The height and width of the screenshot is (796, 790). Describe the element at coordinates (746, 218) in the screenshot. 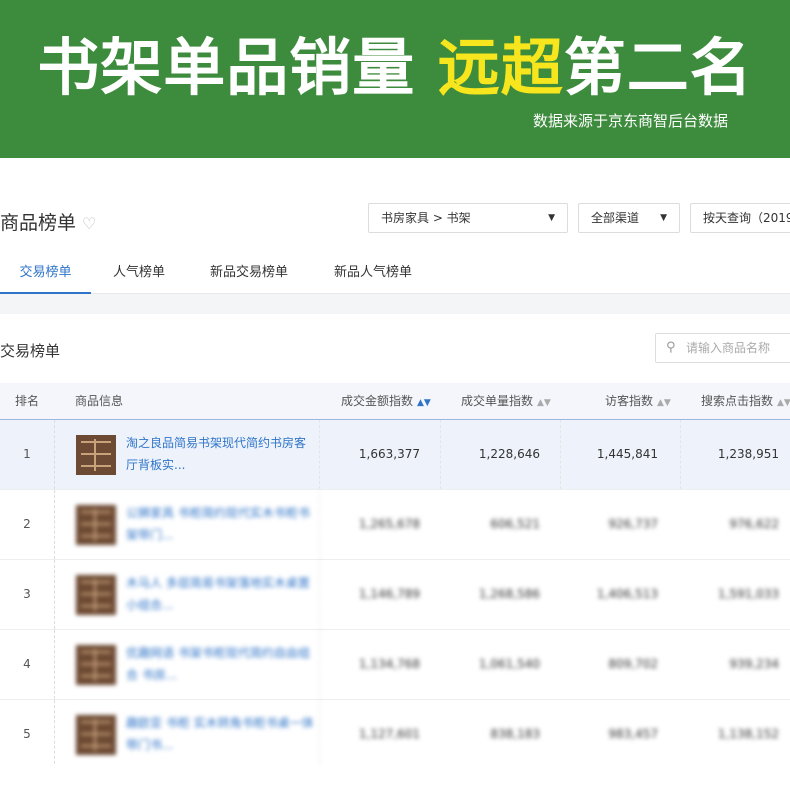

I see `date-select-value: 按天查询（2019-` at that location.